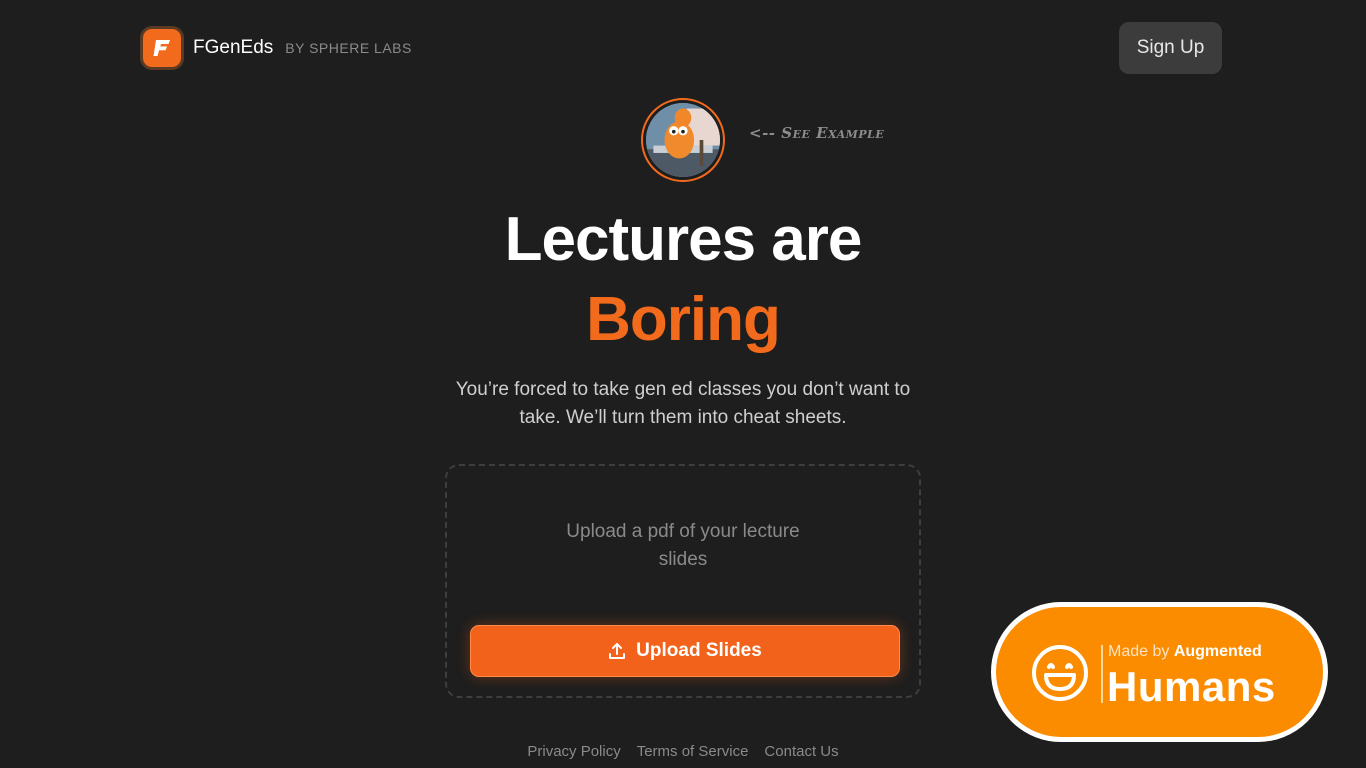 This screenshot has height=768, width=1366. Describe the element at coordinates (233, 47) in the screenshot. I see `brand-name: FGenEds` at that location.